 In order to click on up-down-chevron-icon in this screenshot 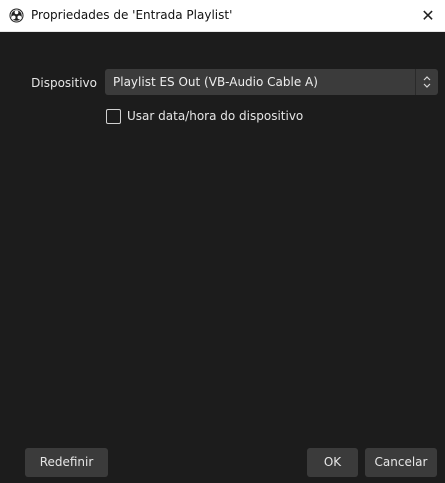, I will do `click(427, 82)`.